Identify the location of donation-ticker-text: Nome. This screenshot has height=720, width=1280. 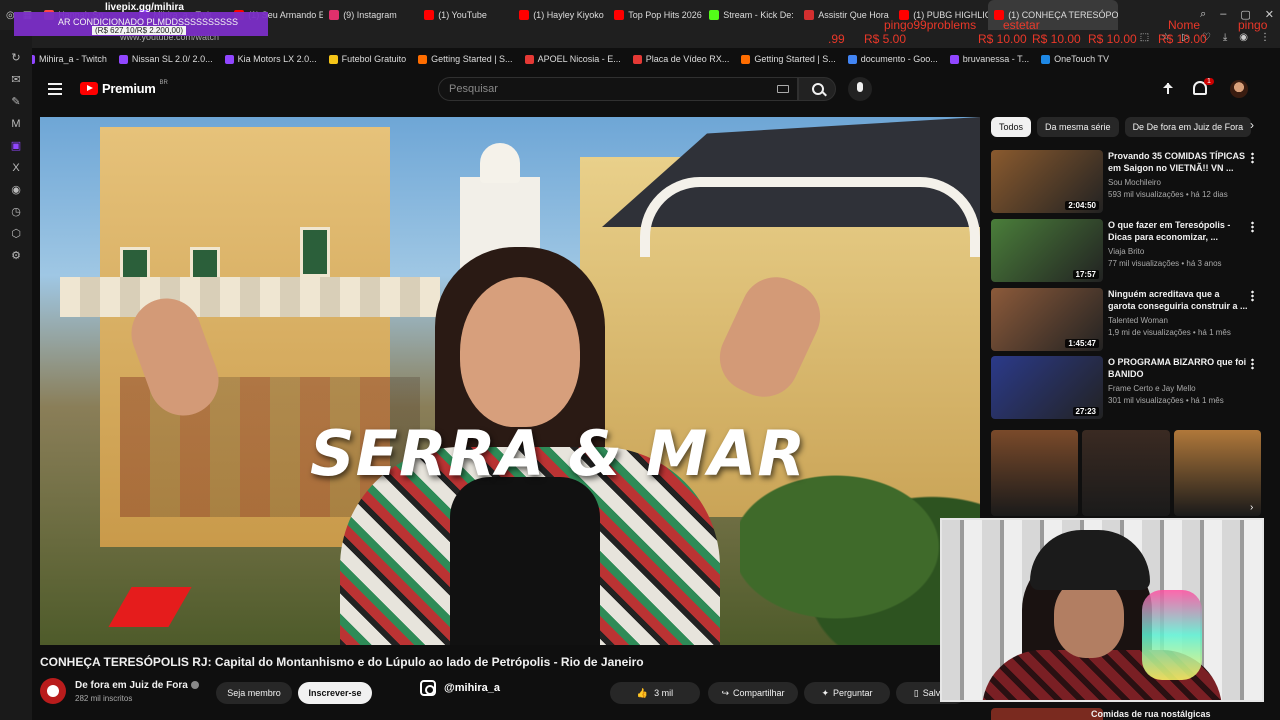
(1184, 25).